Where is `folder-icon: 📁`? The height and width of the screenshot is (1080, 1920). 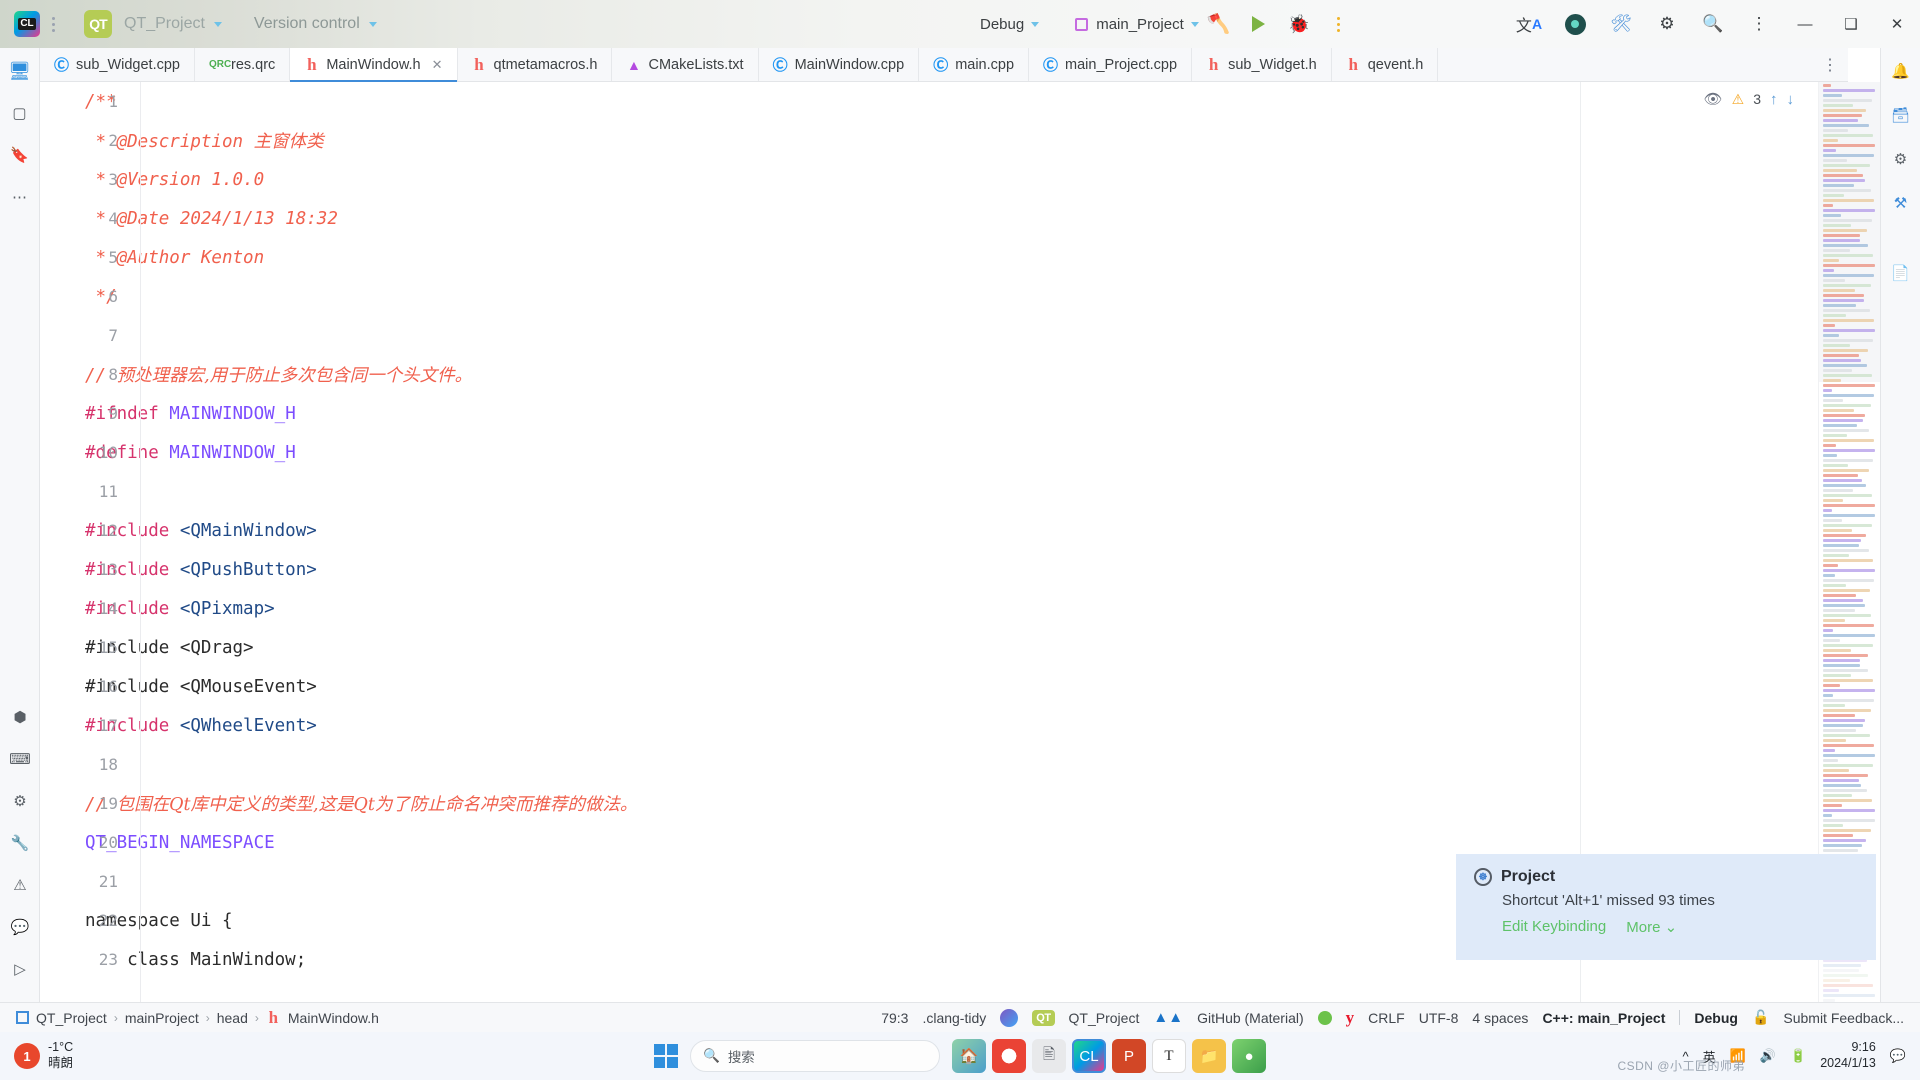
folder-icon: 📁 is located at coordinates (1209, 1056).